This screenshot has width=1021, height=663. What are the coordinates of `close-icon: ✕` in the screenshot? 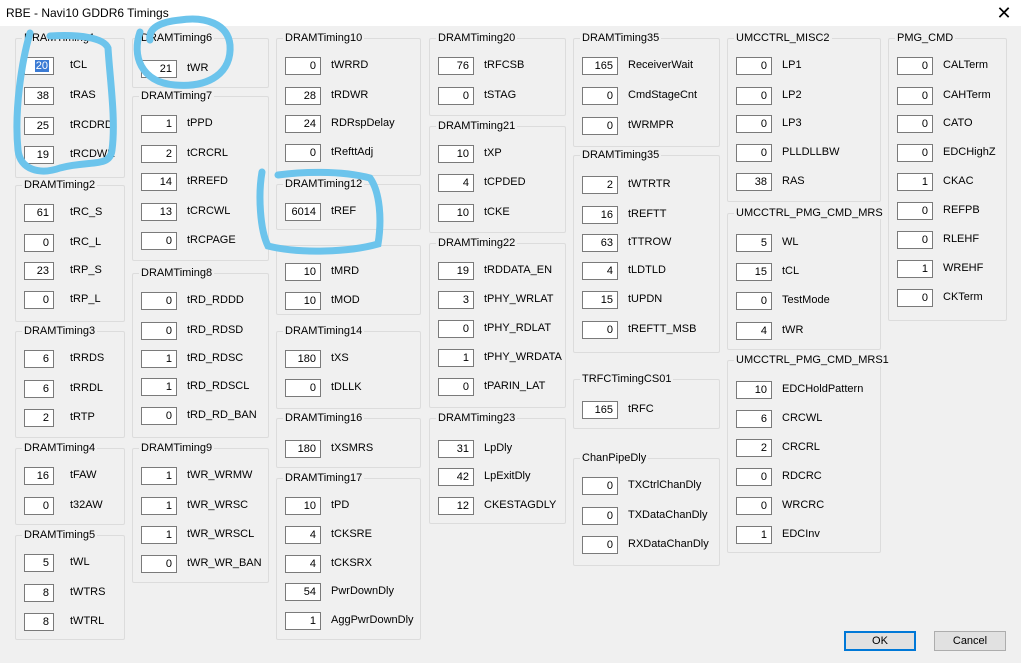 It's located at (1004, 13).